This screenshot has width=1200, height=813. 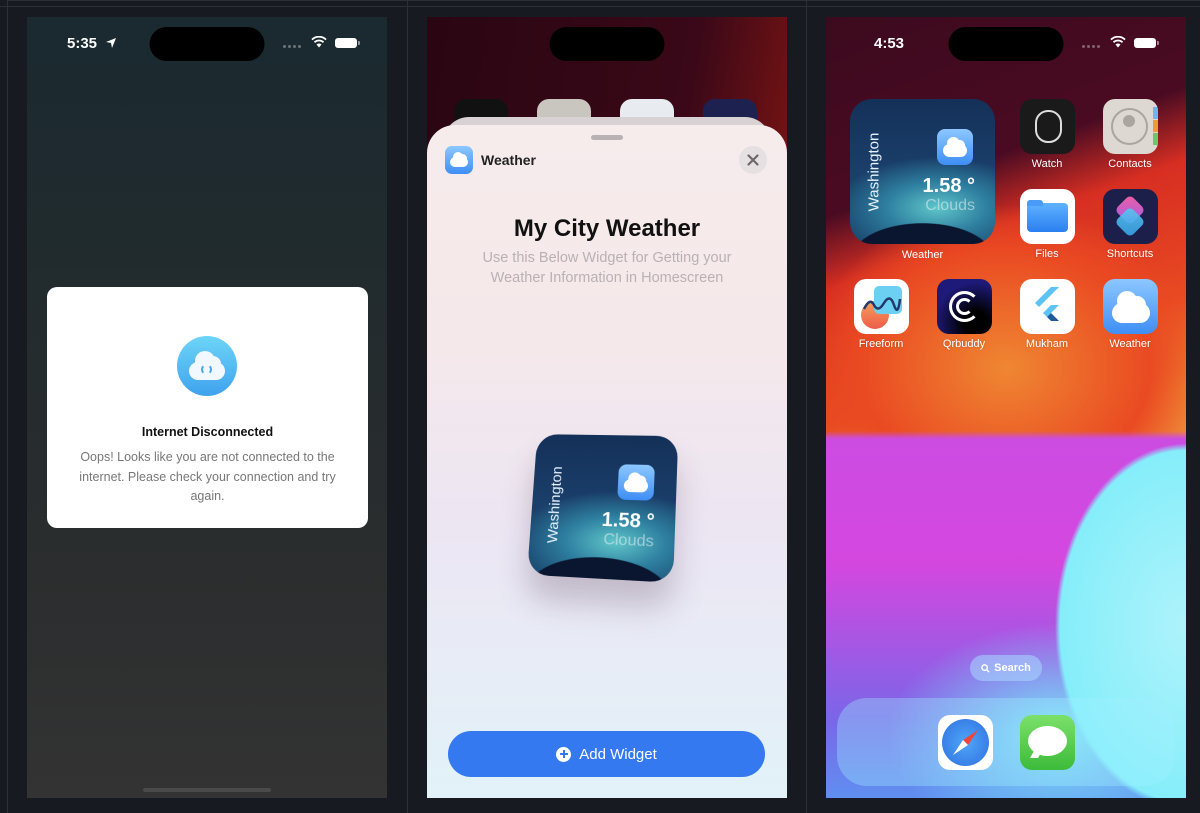 I want to click on widget-label: Weather, so click(x=922, y=255).